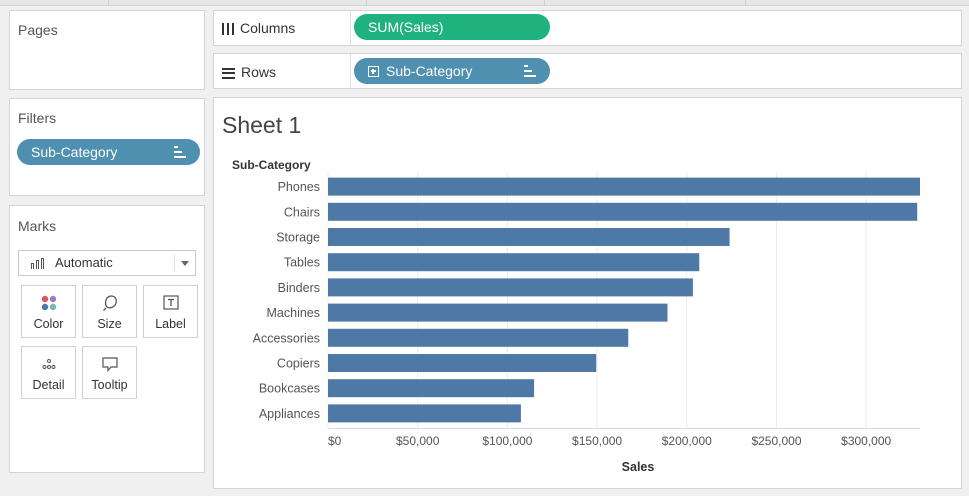 This screenshot has height=496, width=969. Describe the element at coordinates (228, 73) in the screenshot. I see `rows-icon` at that location.